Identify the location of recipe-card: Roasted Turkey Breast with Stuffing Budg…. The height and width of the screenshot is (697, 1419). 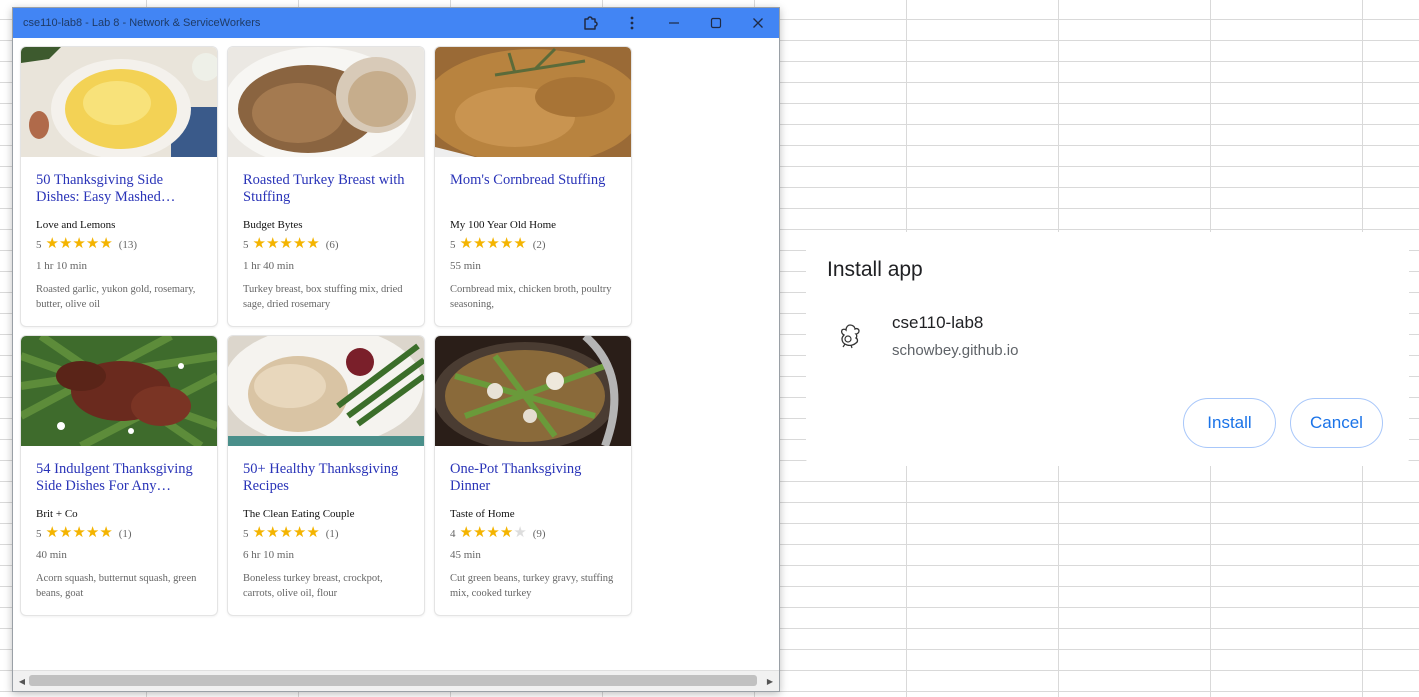
(326, 186).